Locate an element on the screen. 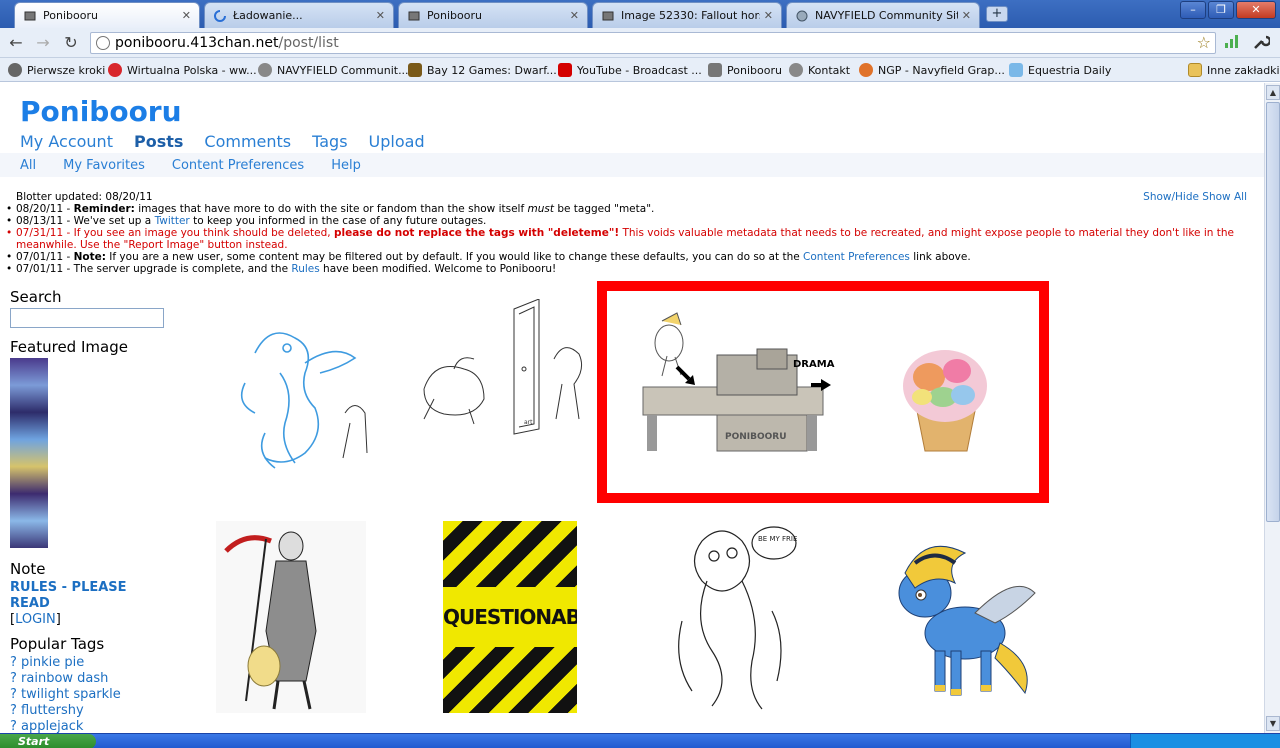 This screenshot has height=748, width=1280. content-preferences-link: Content Preferences is located at coordinates (856, 257).